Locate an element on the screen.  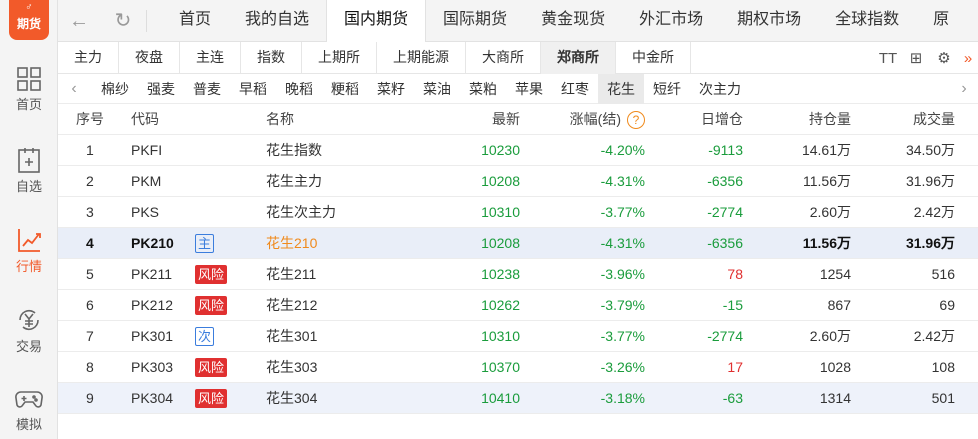
product-tab-peanut: 花生 is located at coordinates (621, 89).